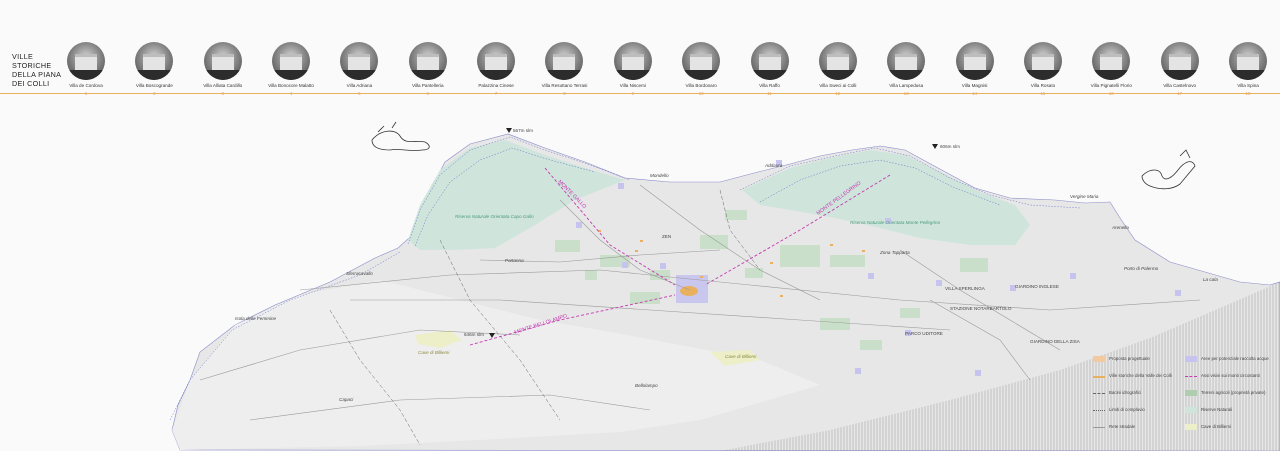 The height and width of the screenshot is (451, 1280). I want to click on legend-item: Rete stradale, so click(1138, 427).